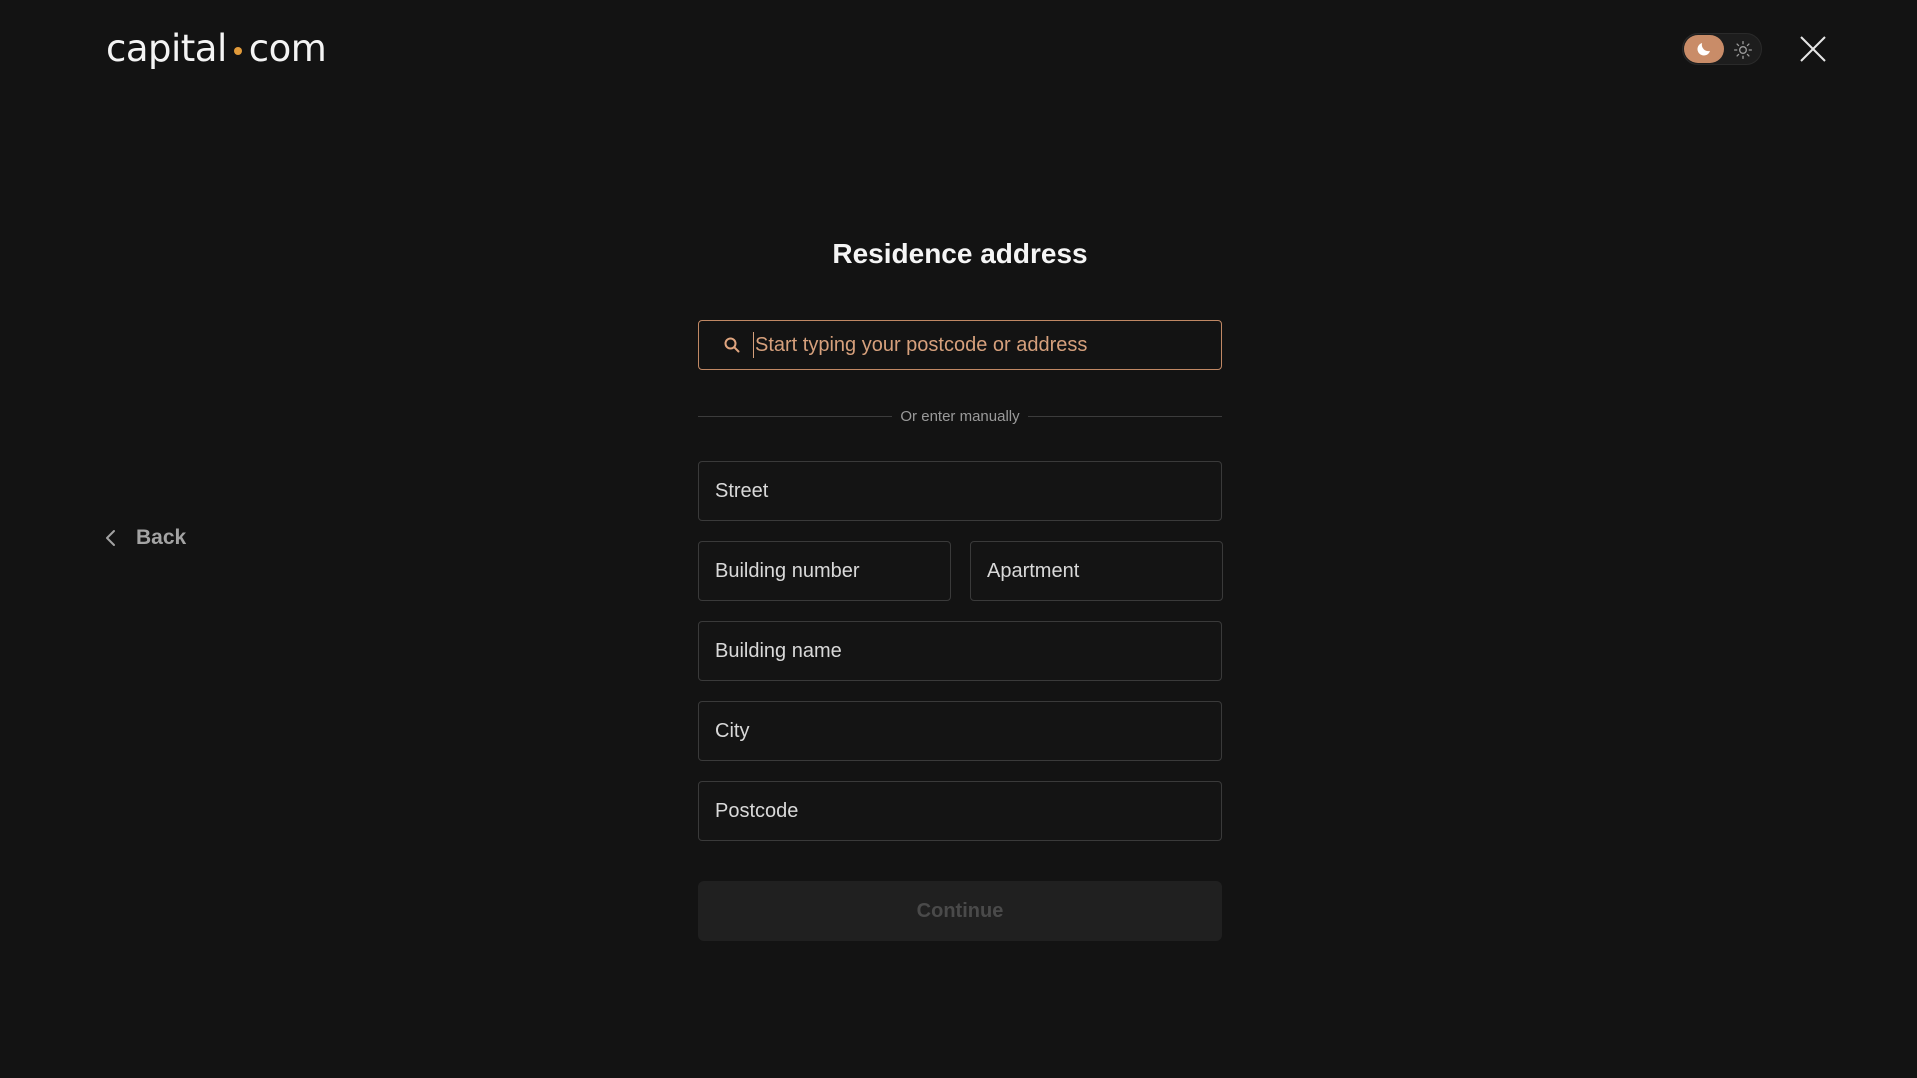 This screenshot has height=1078, width=1917. I want to click on postcode-field, so click(960, 811).